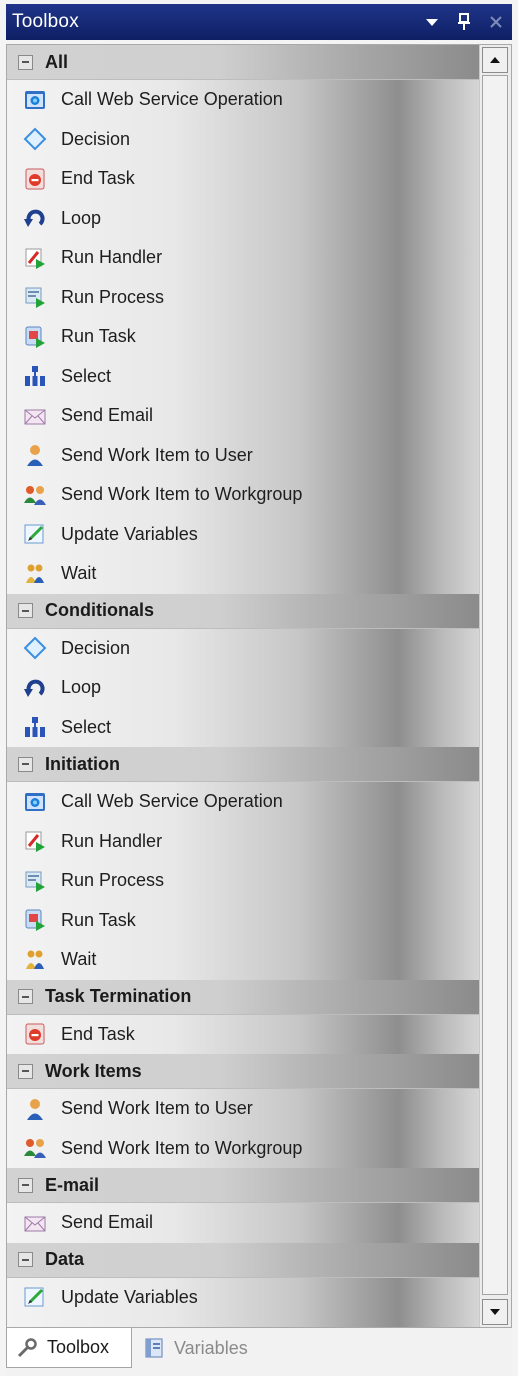 This screenshot has width=518, height=1376. I want to click on section-header-all: All, so click(243, 62).